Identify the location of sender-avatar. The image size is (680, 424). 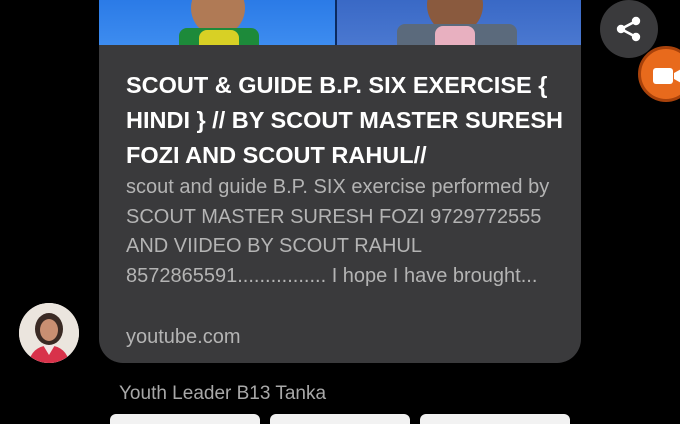
(49, 333).